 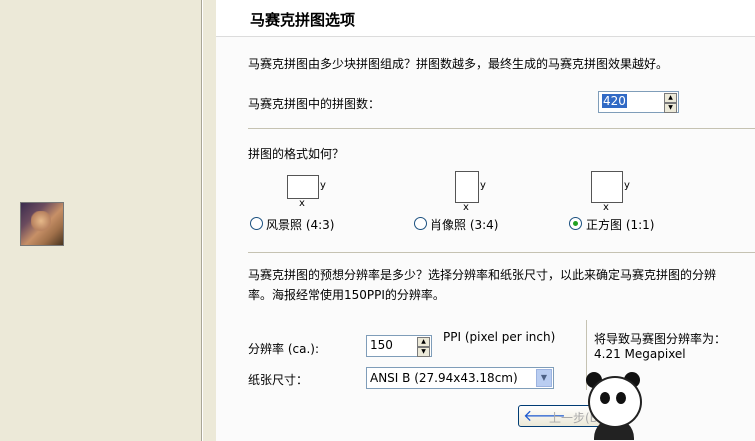 What do you see at coordinates (283, 349) in the screenshot?
I see `ppi-label: 分辨率 (ca.):` at bounding box center [283, 349].